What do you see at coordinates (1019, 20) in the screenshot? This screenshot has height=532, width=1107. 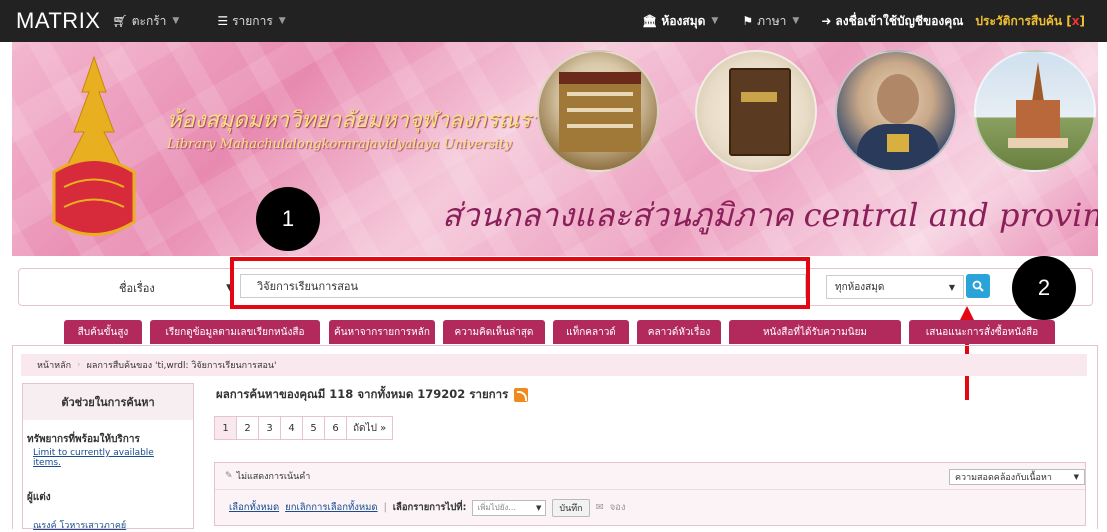 I see `history-label: ประวัติการสืบค้น` at bounding box center [1019, 20].